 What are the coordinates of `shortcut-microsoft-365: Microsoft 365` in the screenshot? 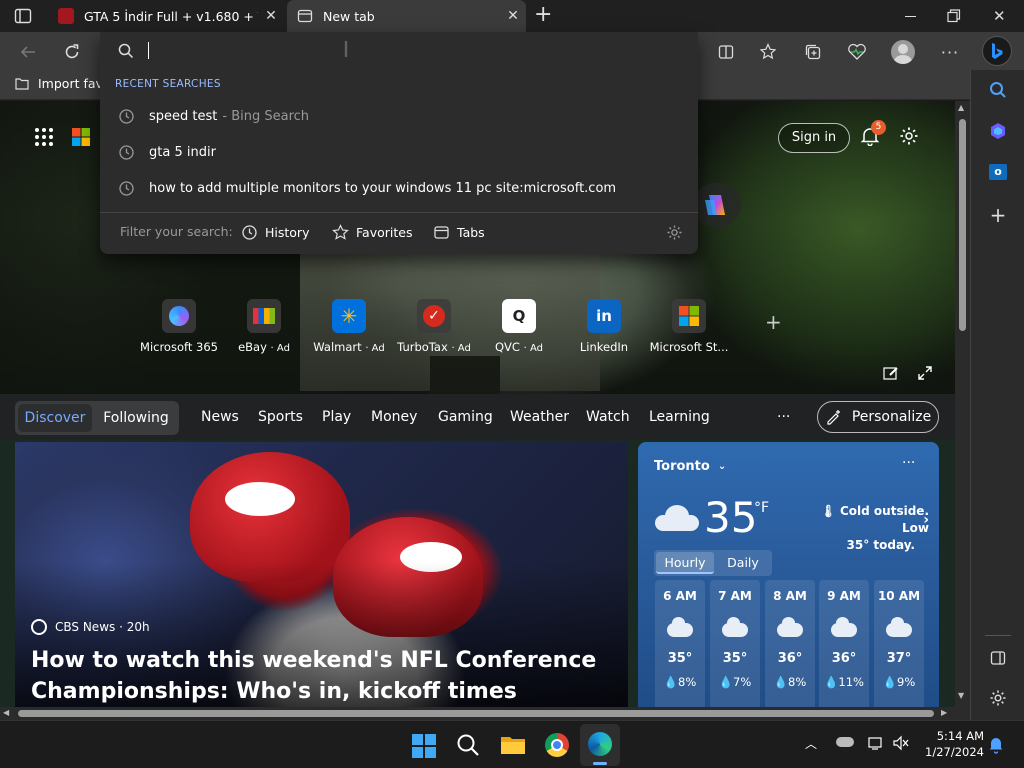 It's located at (179, 326).